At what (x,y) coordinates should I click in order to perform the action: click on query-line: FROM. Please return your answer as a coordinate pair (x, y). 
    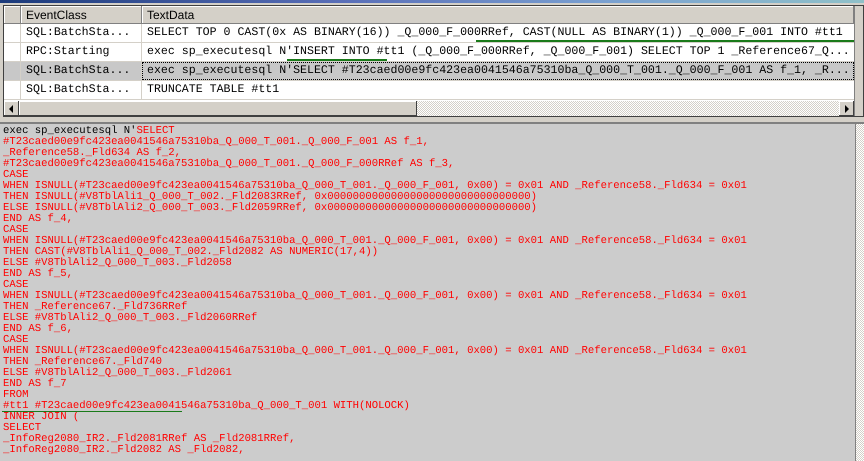
    Looking at the image, I should click on (15, 395).